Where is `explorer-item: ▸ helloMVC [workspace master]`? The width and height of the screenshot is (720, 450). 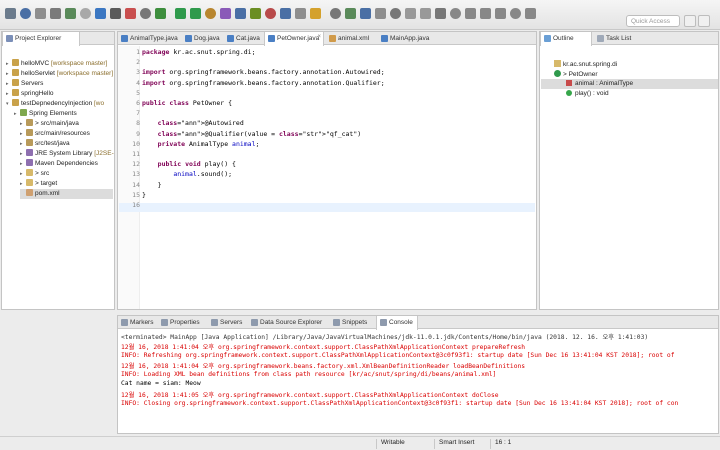 explorer-item: ▸ helloMVC [workspace master] is located at coordinates (56, 64).